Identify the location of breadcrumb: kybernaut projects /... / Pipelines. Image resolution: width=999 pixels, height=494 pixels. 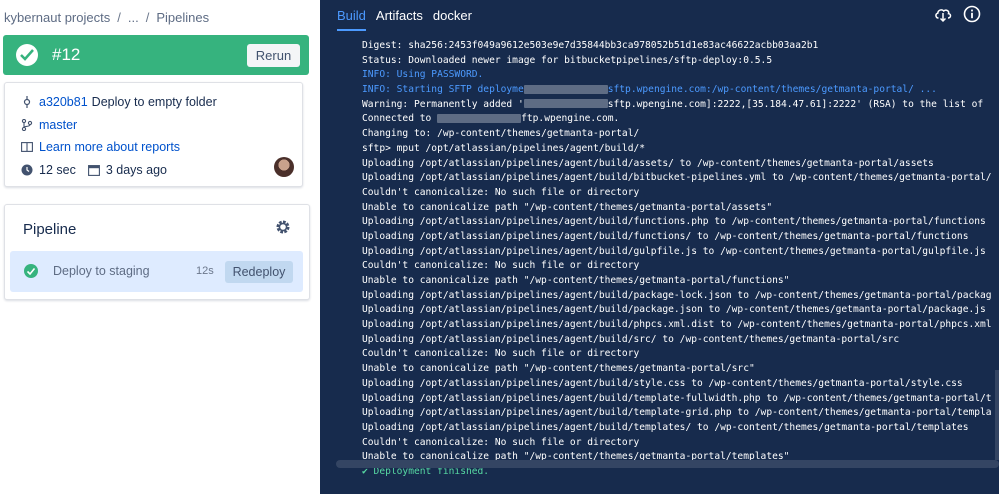
(108, 17).